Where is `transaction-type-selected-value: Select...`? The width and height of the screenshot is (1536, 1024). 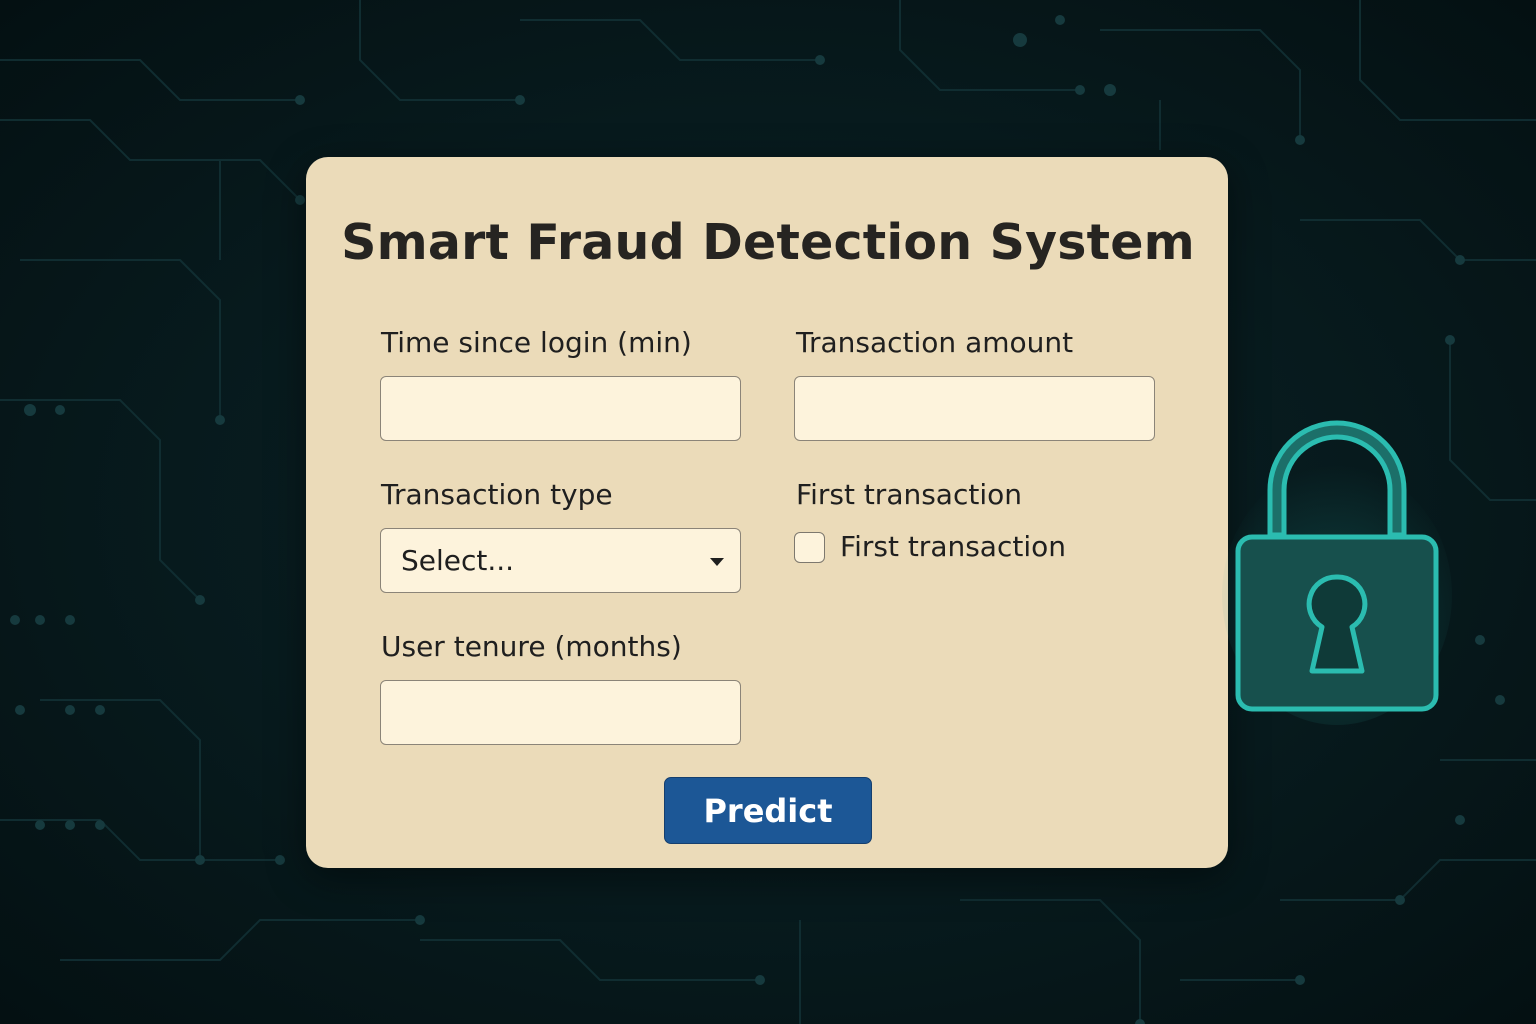 transaction-type-selected-value: Select... is located at coordinates (458, 560).